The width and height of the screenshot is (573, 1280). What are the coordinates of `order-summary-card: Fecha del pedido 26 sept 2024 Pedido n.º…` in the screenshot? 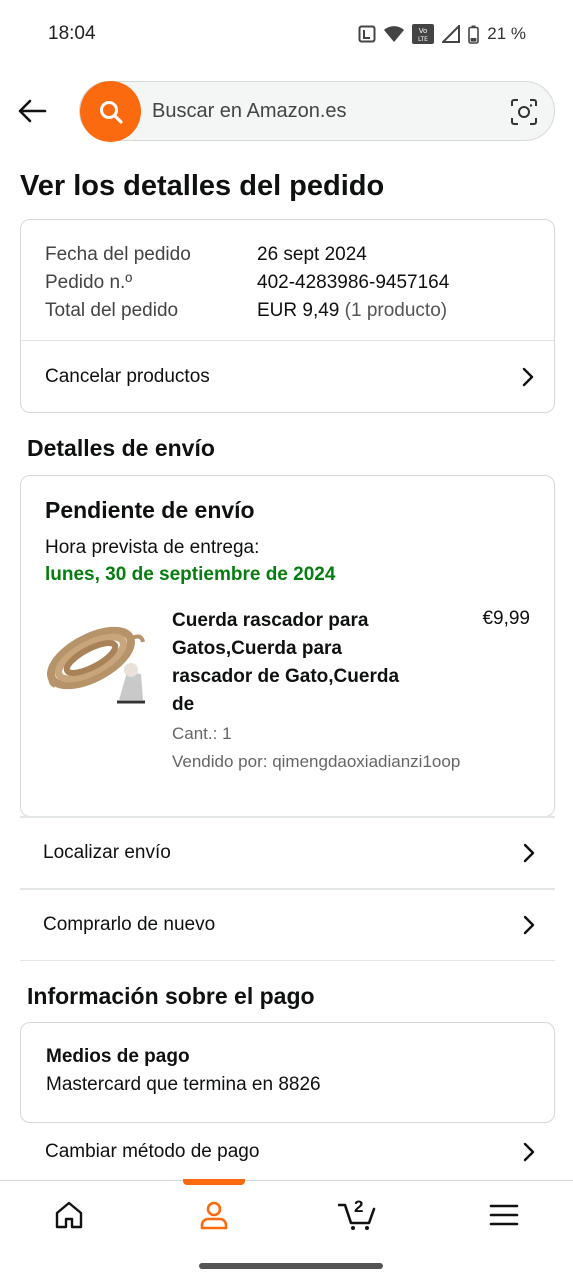 It's located at (287, 316).